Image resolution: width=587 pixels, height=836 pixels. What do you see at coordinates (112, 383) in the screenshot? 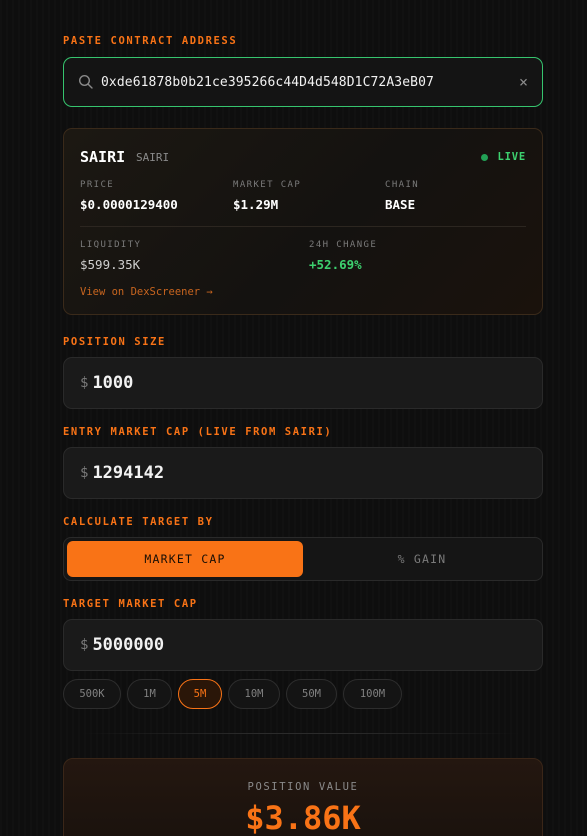
I see `position-size-value: 1000` at bounding box center [112, 383].